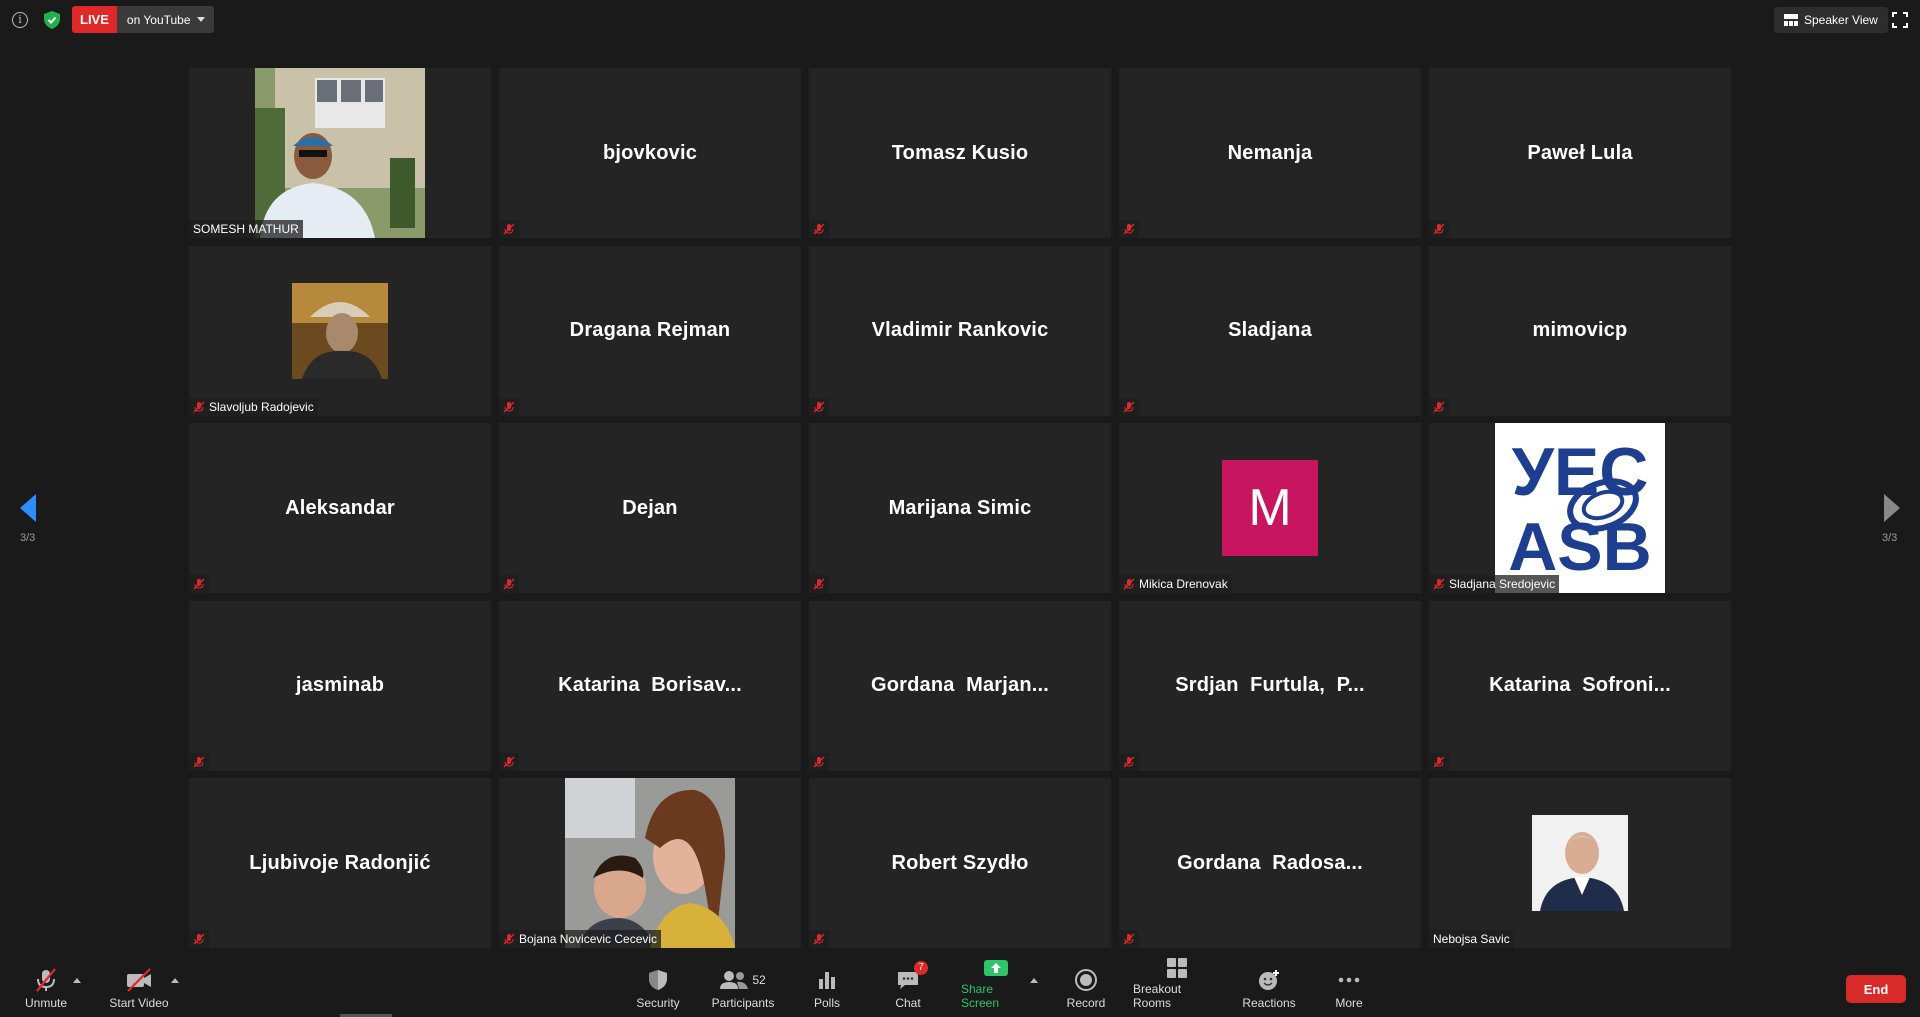  What do you see at coordinates (1841, 20) in the screenshot?
I see `speaker-view-label: Speaker View` at bounding box center [1841, 20].